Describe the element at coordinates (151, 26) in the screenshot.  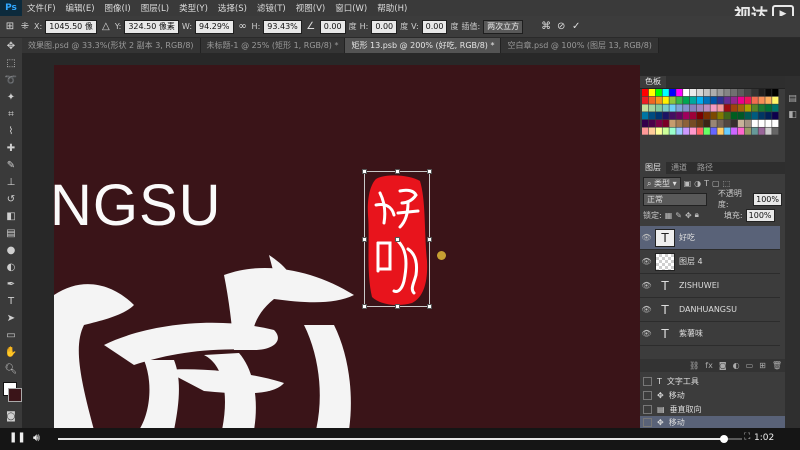
I see `y-field: 324.50 像素` at that location.